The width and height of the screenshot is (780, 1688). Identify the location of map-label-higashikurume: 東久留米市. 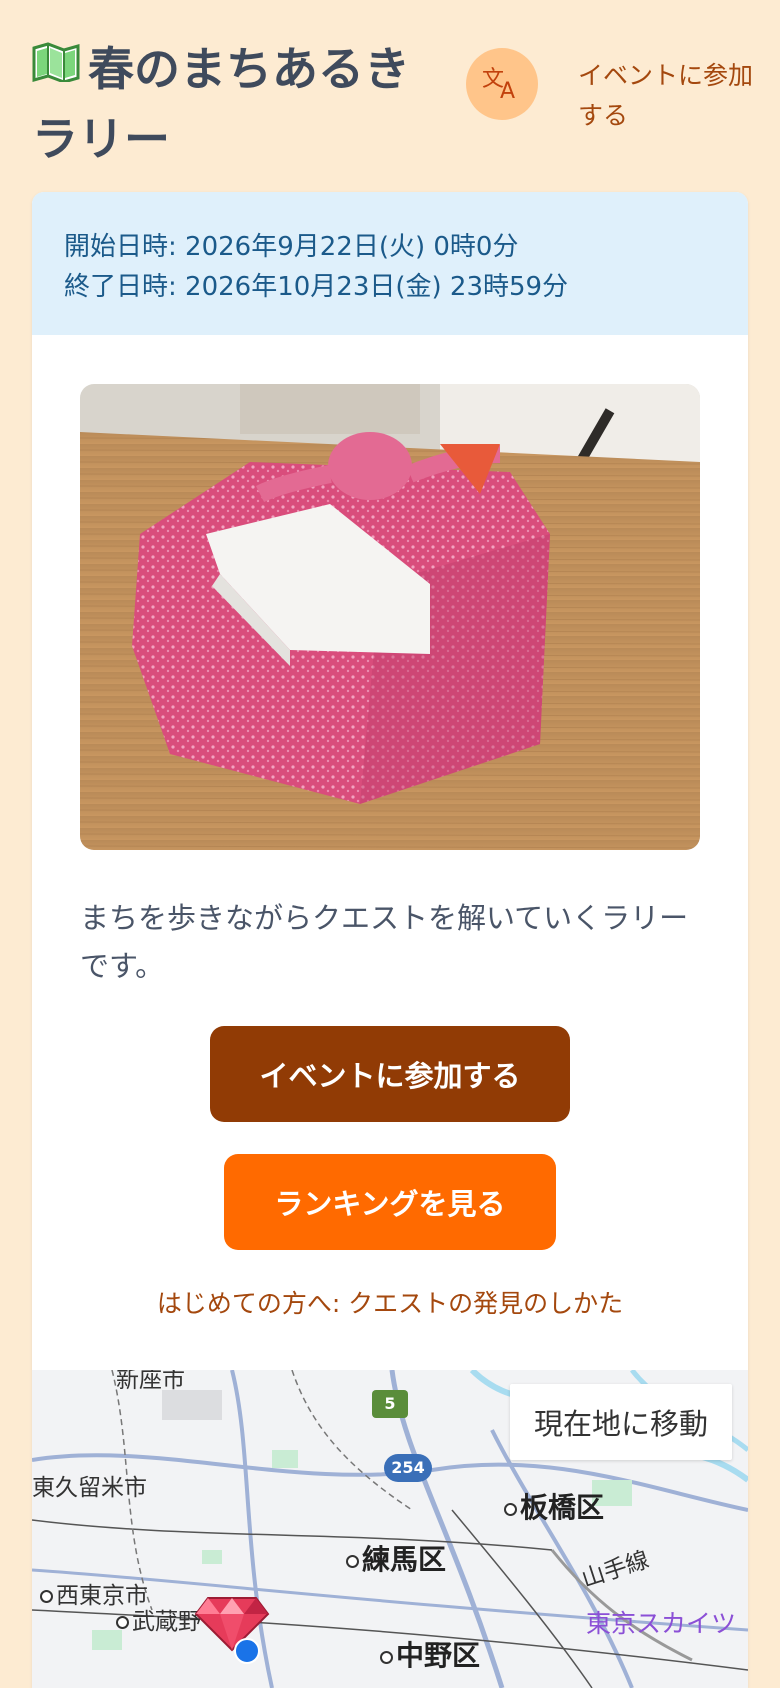
(89, 1488).